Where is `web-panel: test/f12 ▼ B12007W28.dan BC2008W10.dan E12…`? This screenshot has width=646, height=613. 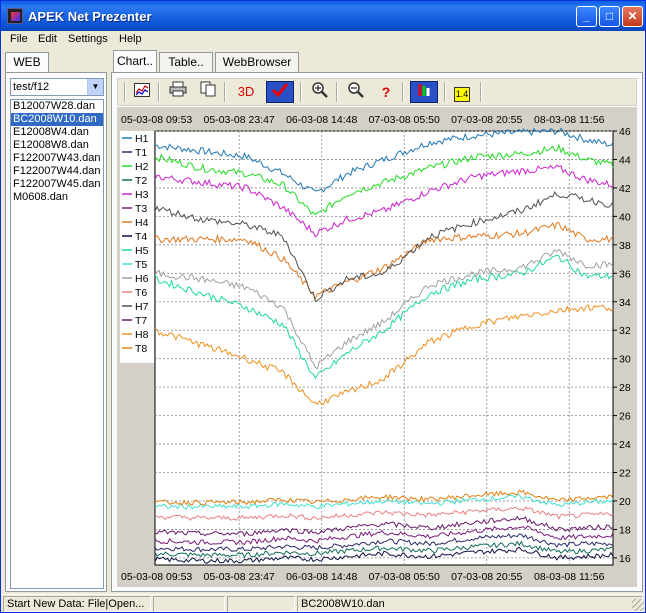 web-panel: test/f12 ▼ B12007W28.dan BC2008W10.dan E12… is located at coordinates (56, 332).